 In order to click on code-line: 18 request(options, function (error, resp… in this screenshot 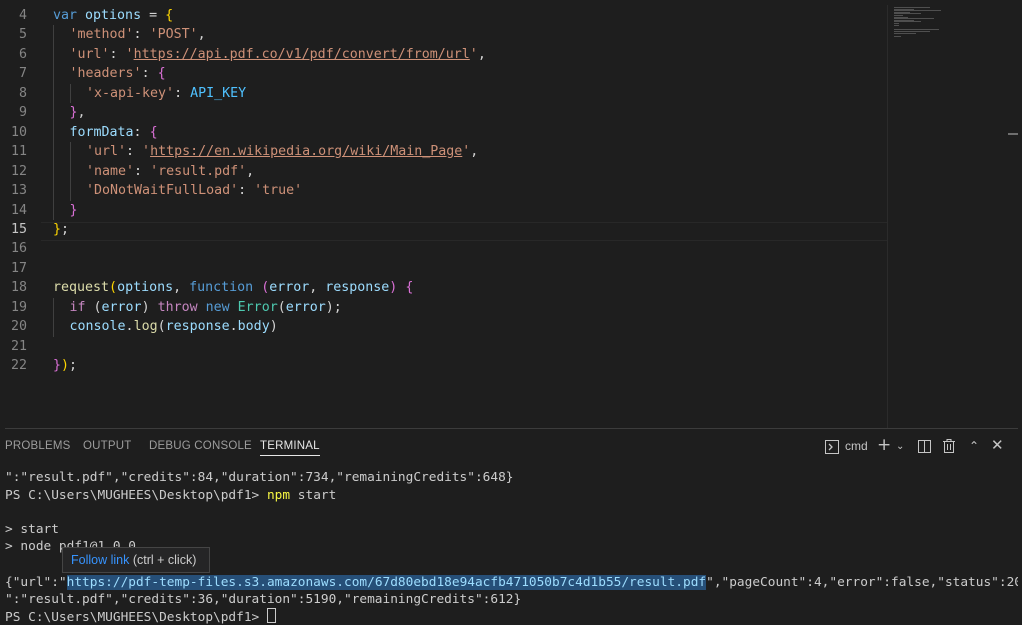, I will do `click(445, 287)`.